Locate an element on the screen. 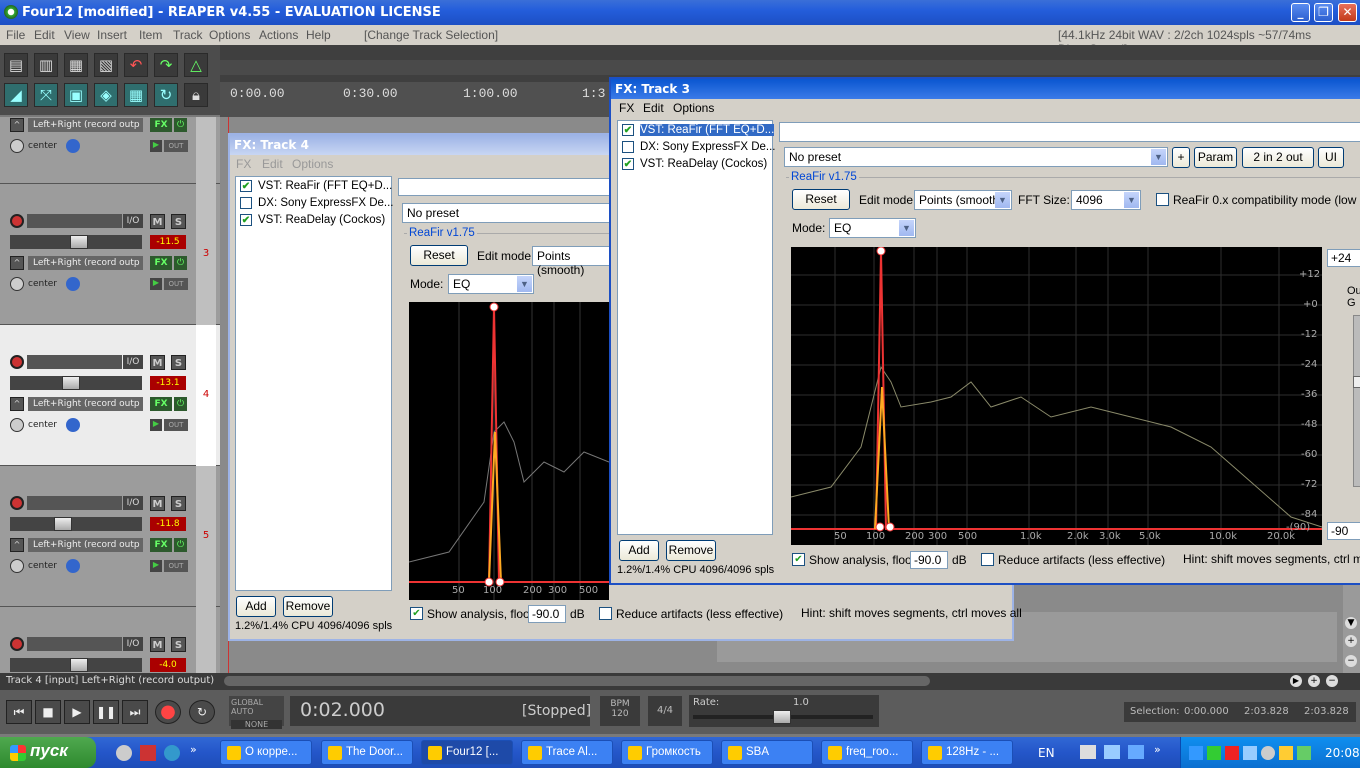 Image resolution: width=1360 pixels, height=768 pixels. edit-mode-dropdown: Points (smooth) ▼ is located at coordinates (963, 200).